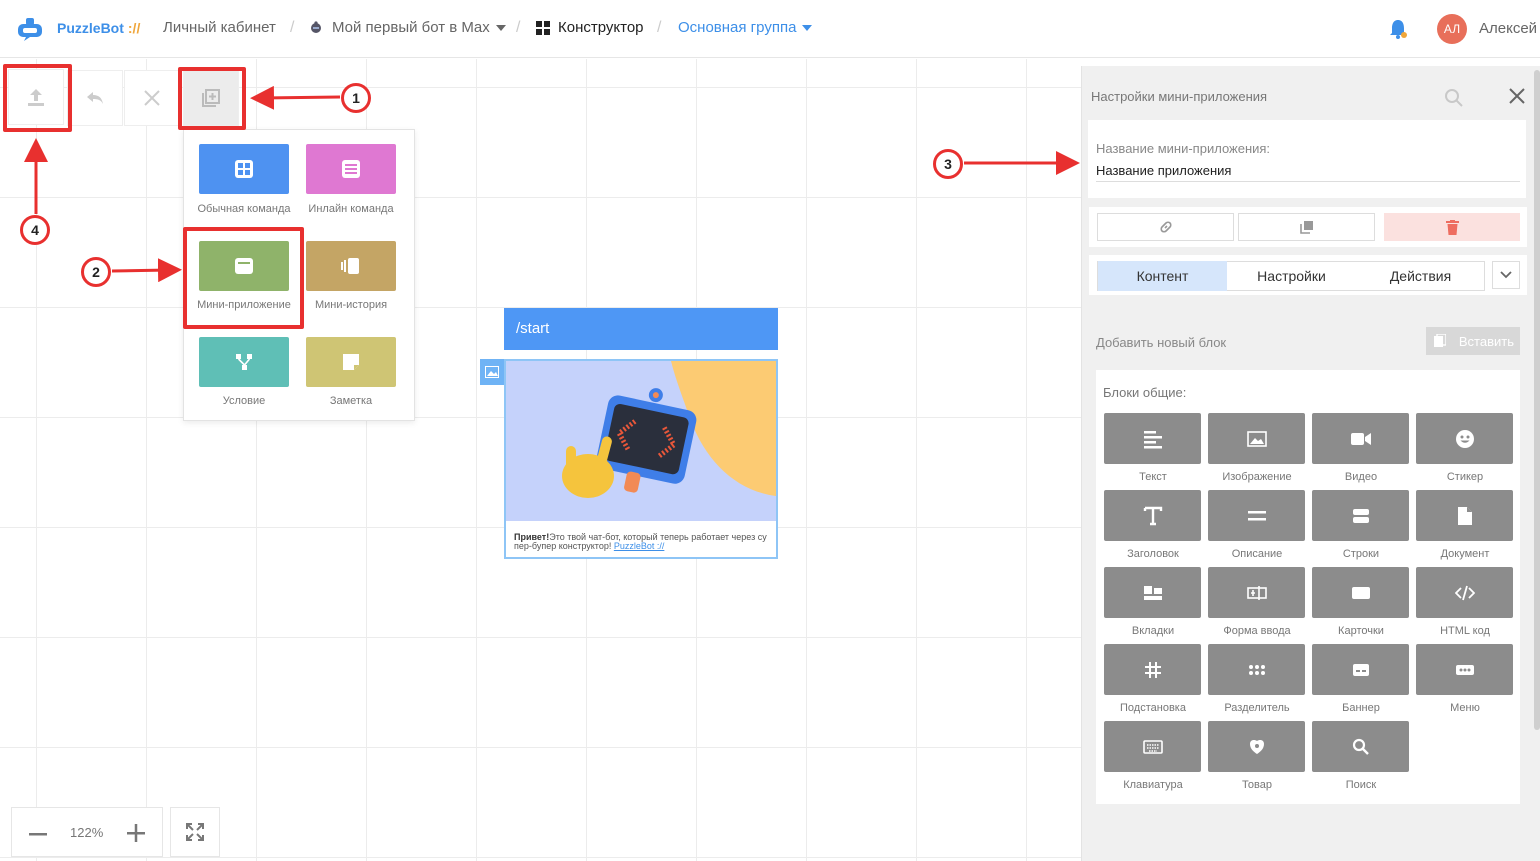  I want to click on menu-item-note-label: Заметка, so click(351, 401).